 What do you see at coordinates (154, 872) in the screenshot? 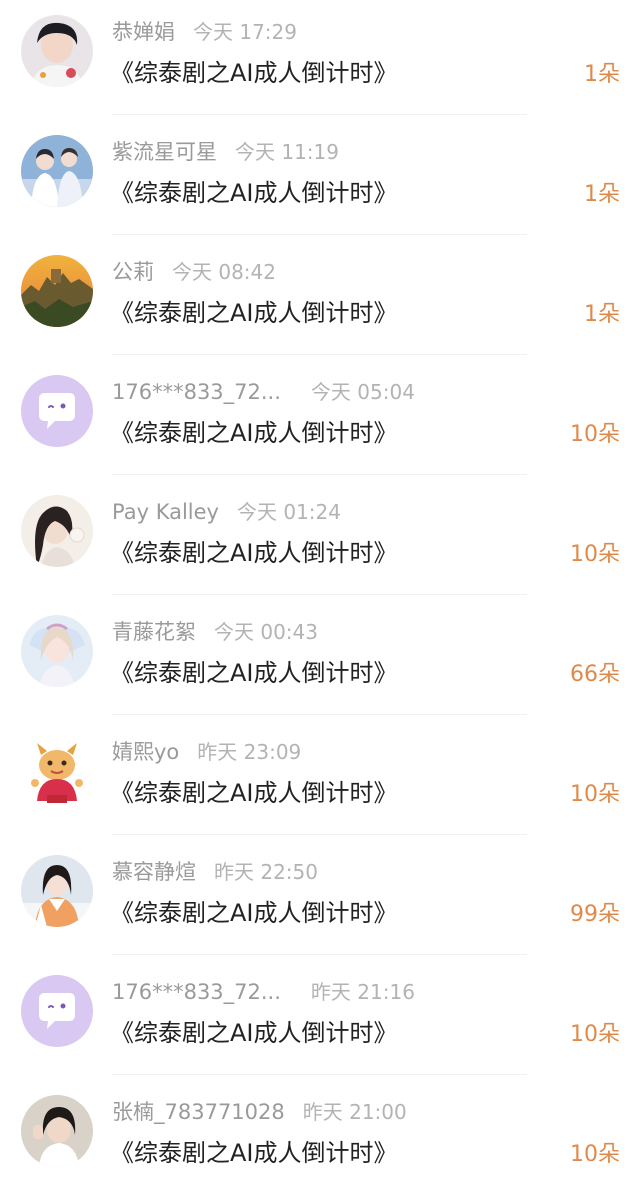
I see `user-name: 慕容静煊` at bounding box center [154, 872].